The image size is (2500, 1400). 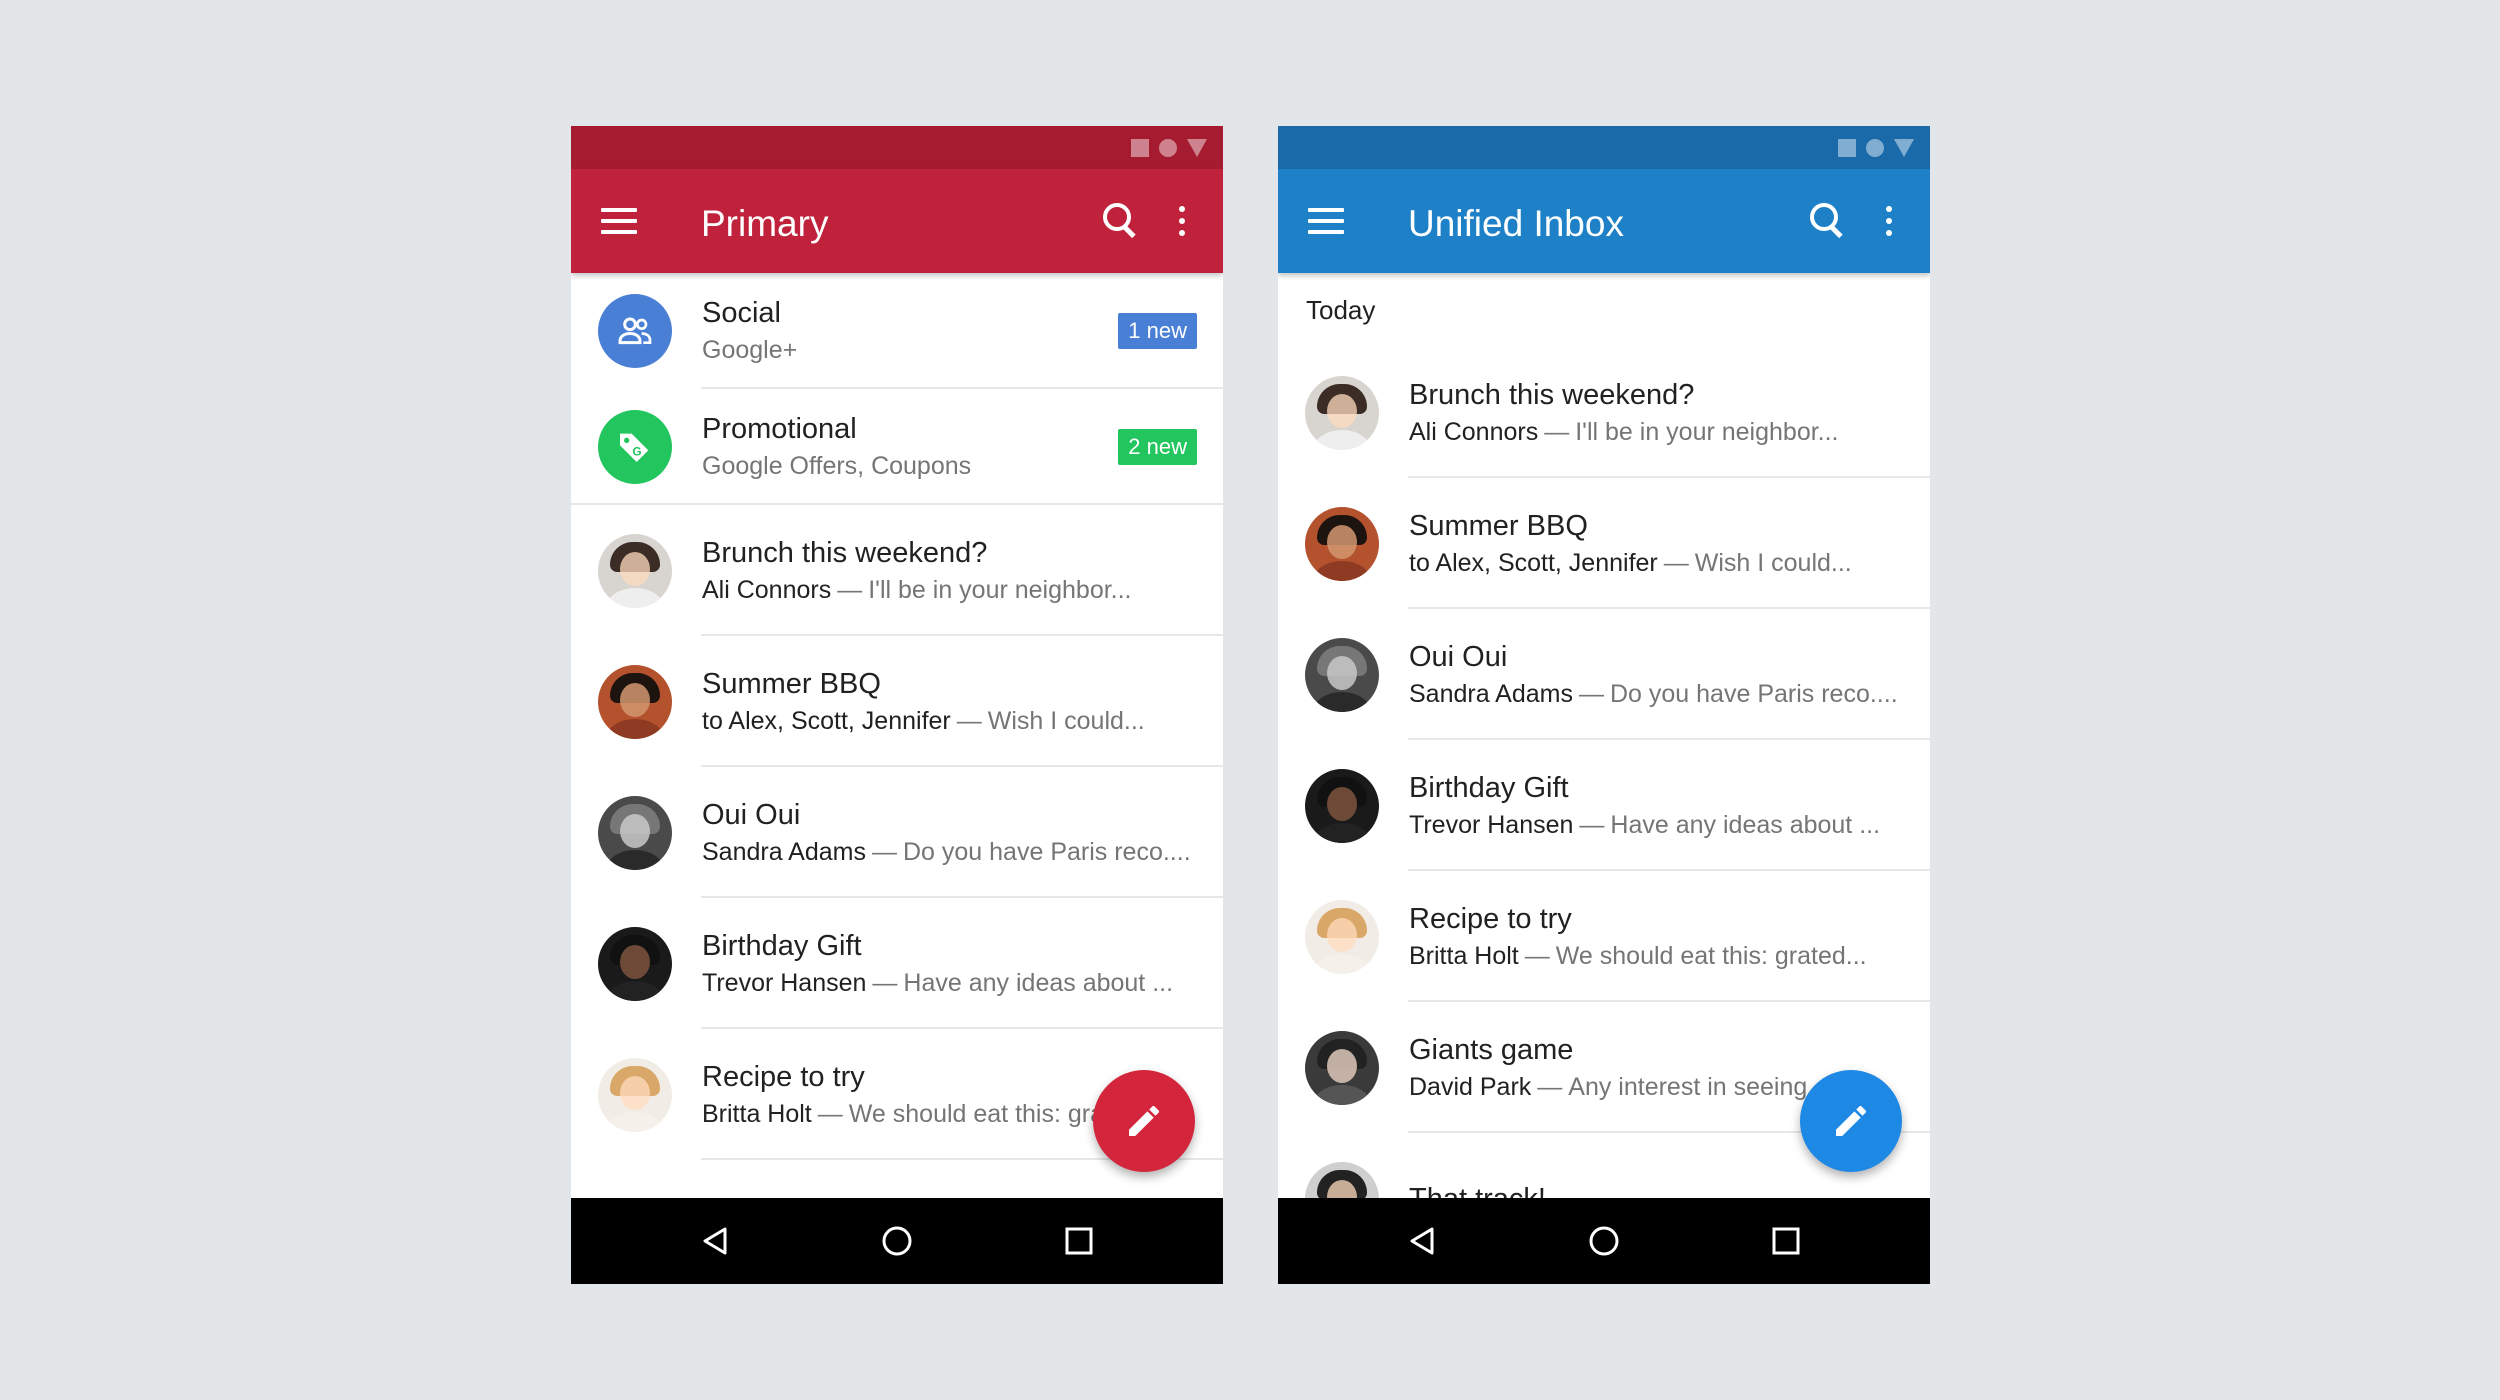 What do you see at coordinates (779, 429) in the screenshot?
I see `category-name: Promotional` at bounding box center [779, 429].